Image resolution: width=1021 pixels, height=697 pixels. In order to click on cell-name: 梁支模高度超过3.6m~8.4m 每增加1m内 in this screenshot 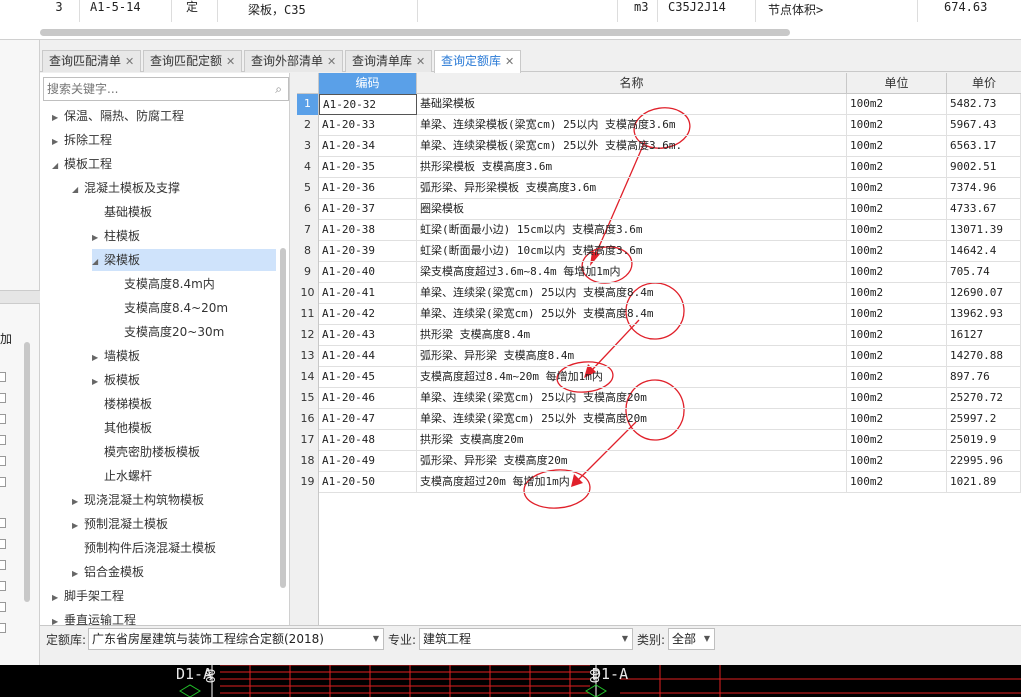, I will do `click(632, 272)`.